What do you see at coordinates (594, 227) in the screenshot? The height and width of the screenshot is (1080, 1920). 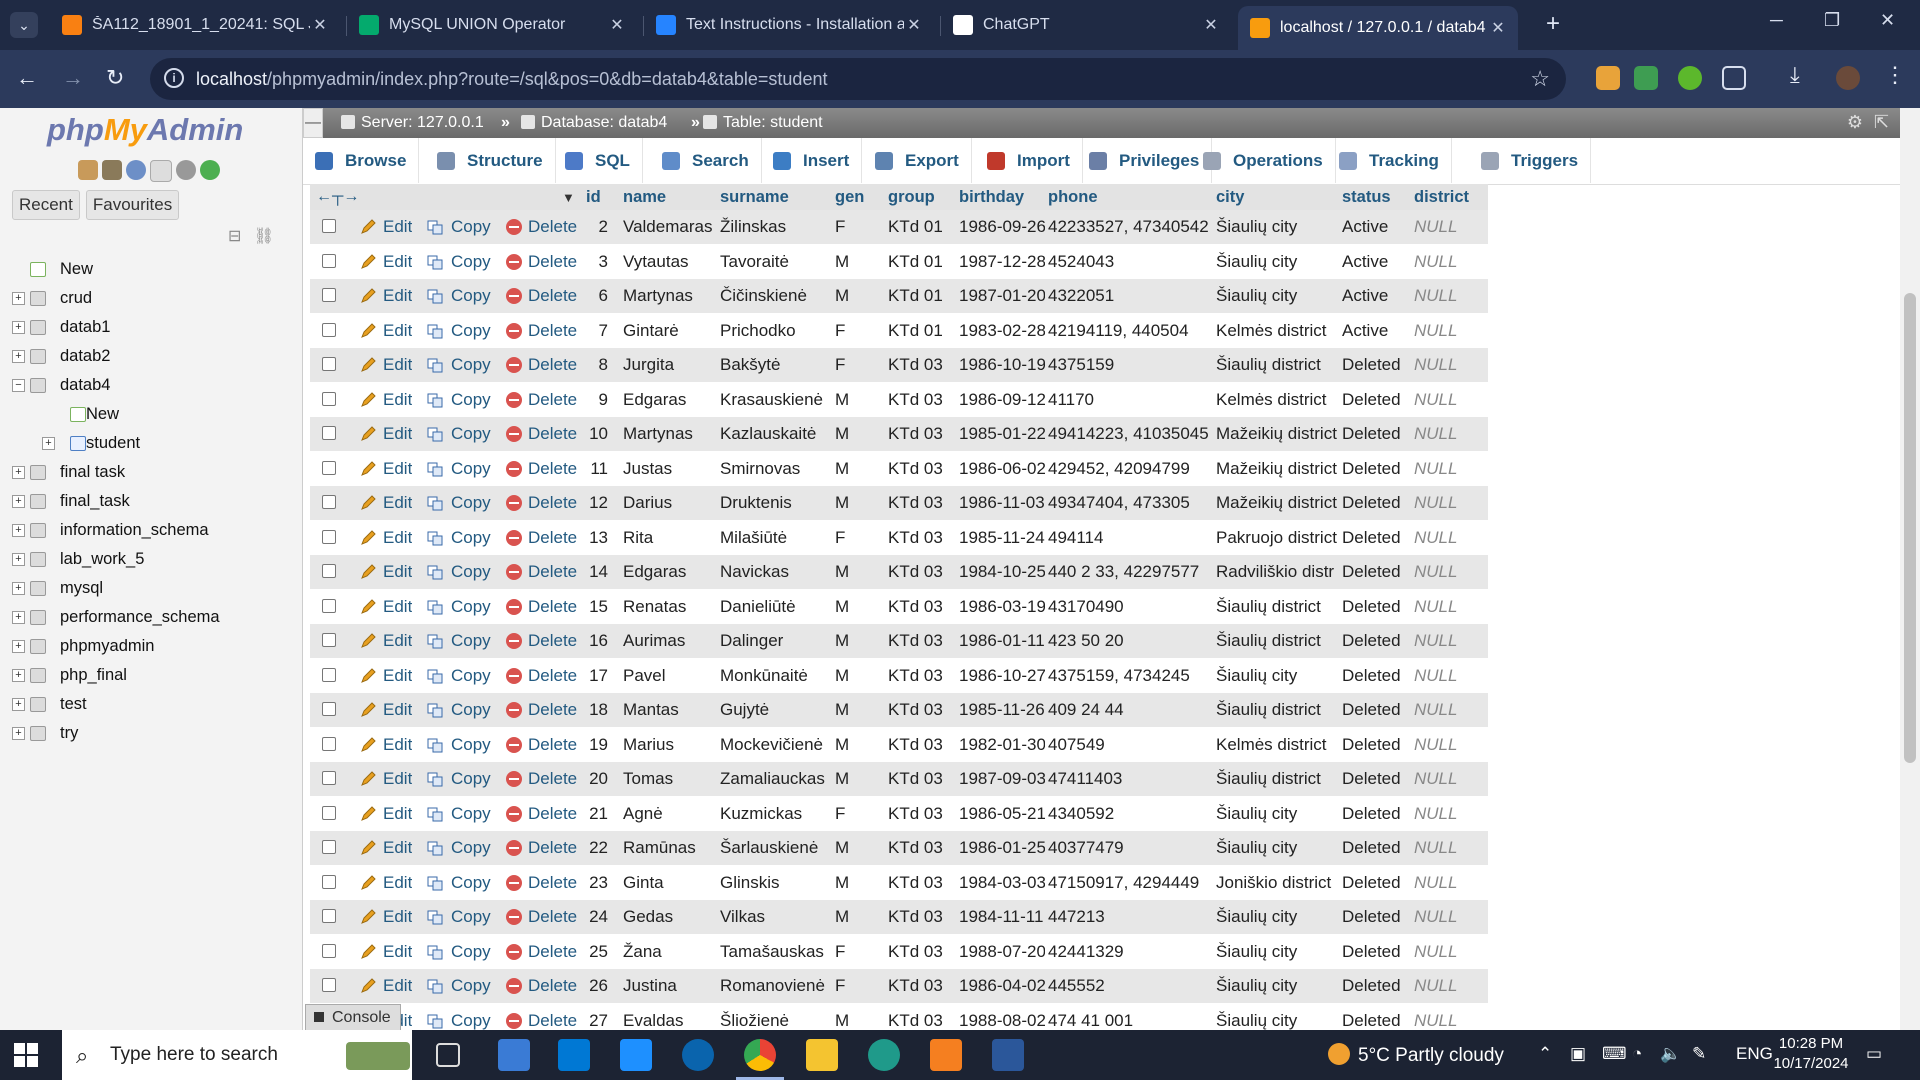 I see `cell-id: 2` at bounding box center [594, 227].